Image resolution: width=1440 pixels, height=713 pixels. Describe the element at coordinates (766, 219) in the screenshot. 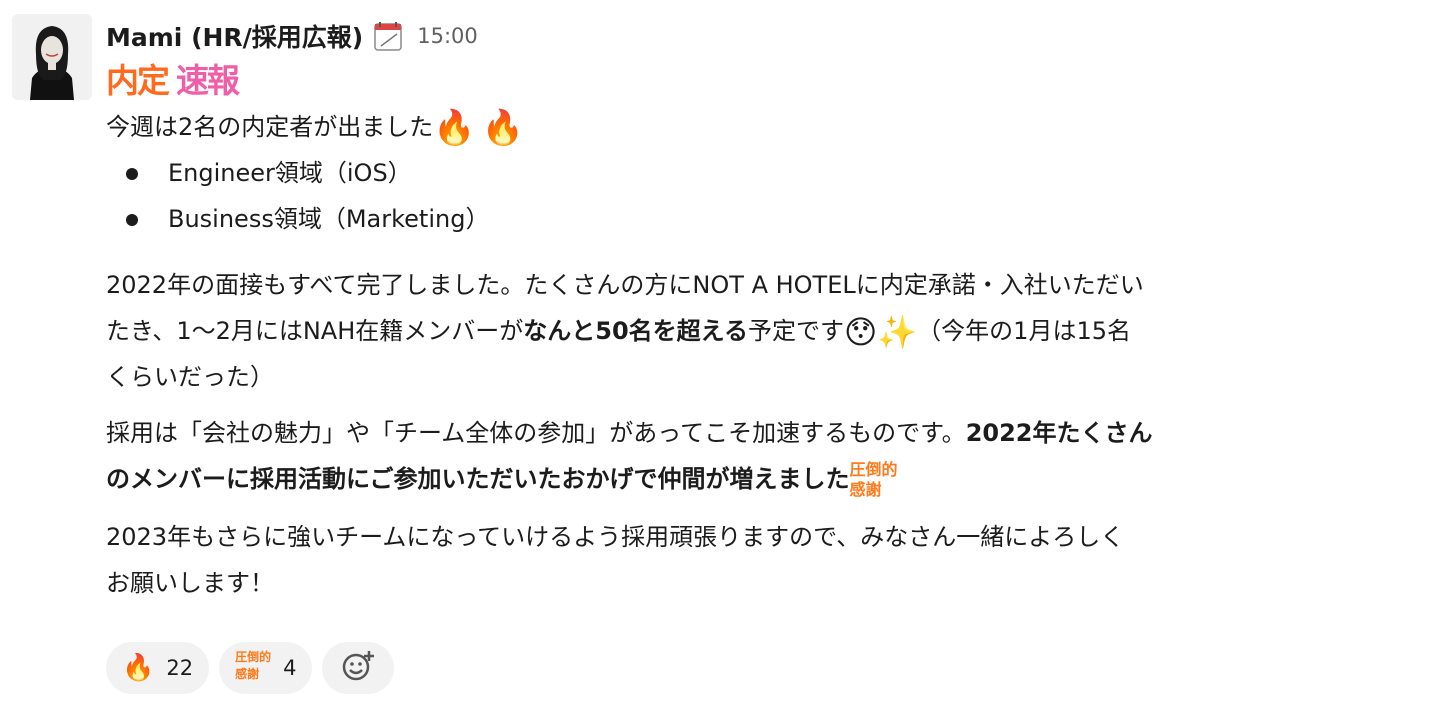

I see `list-item: Business領域（Marketing）` at that location.